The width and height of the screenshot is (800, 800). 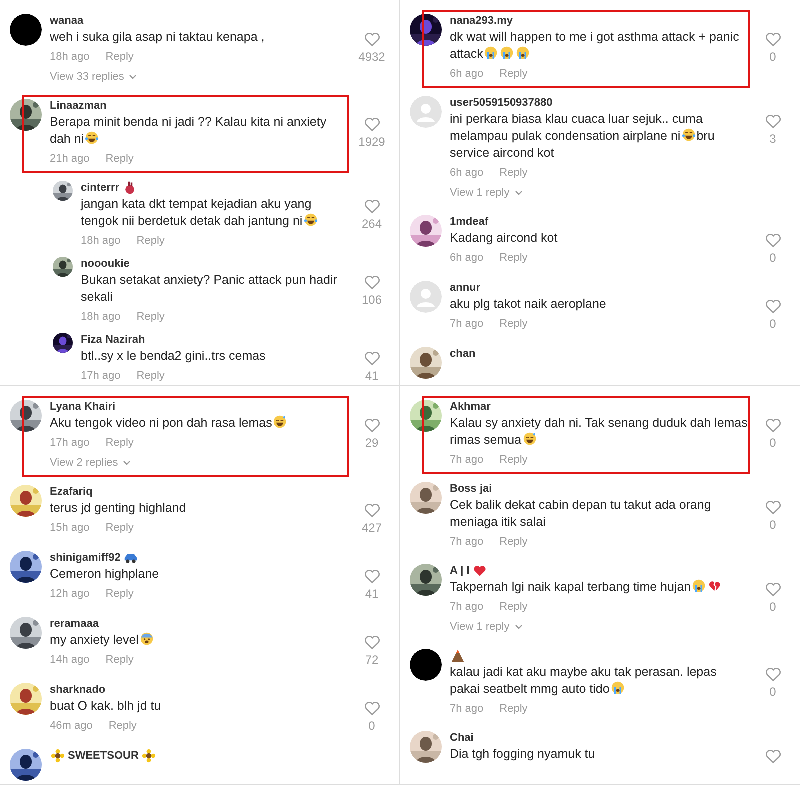 What do you see at coordinates (470, 407) in the screenshot?
I see `username: Akhmar` at bounding box center [470, 407].